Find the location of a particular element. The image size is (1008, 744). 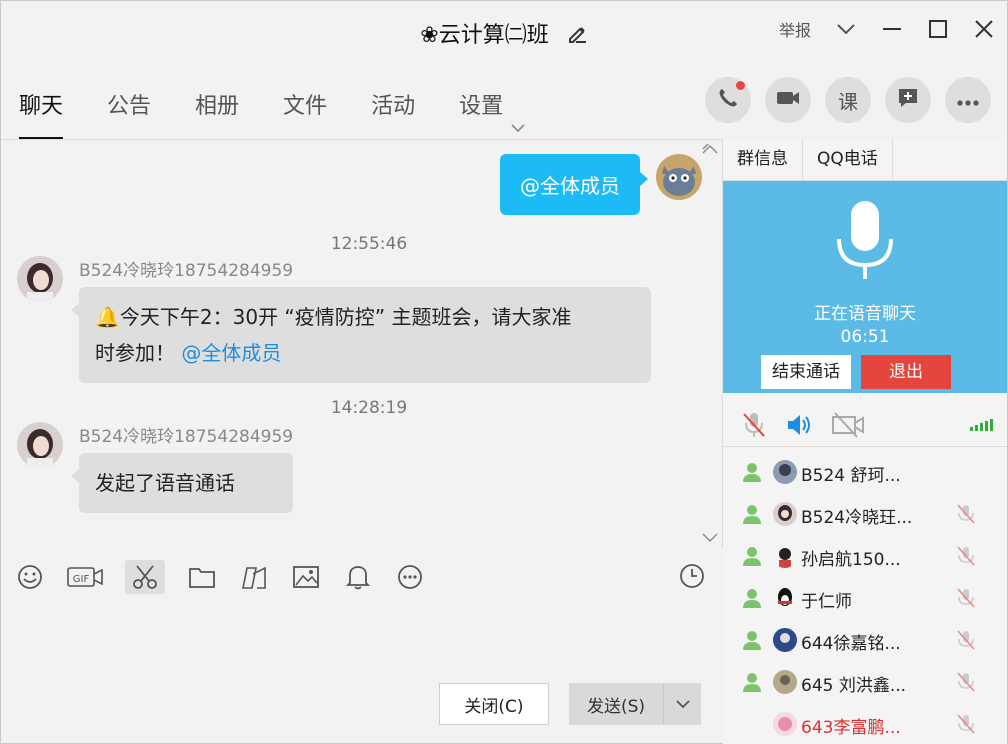

video-call-button is located at coordinates (788, 100).